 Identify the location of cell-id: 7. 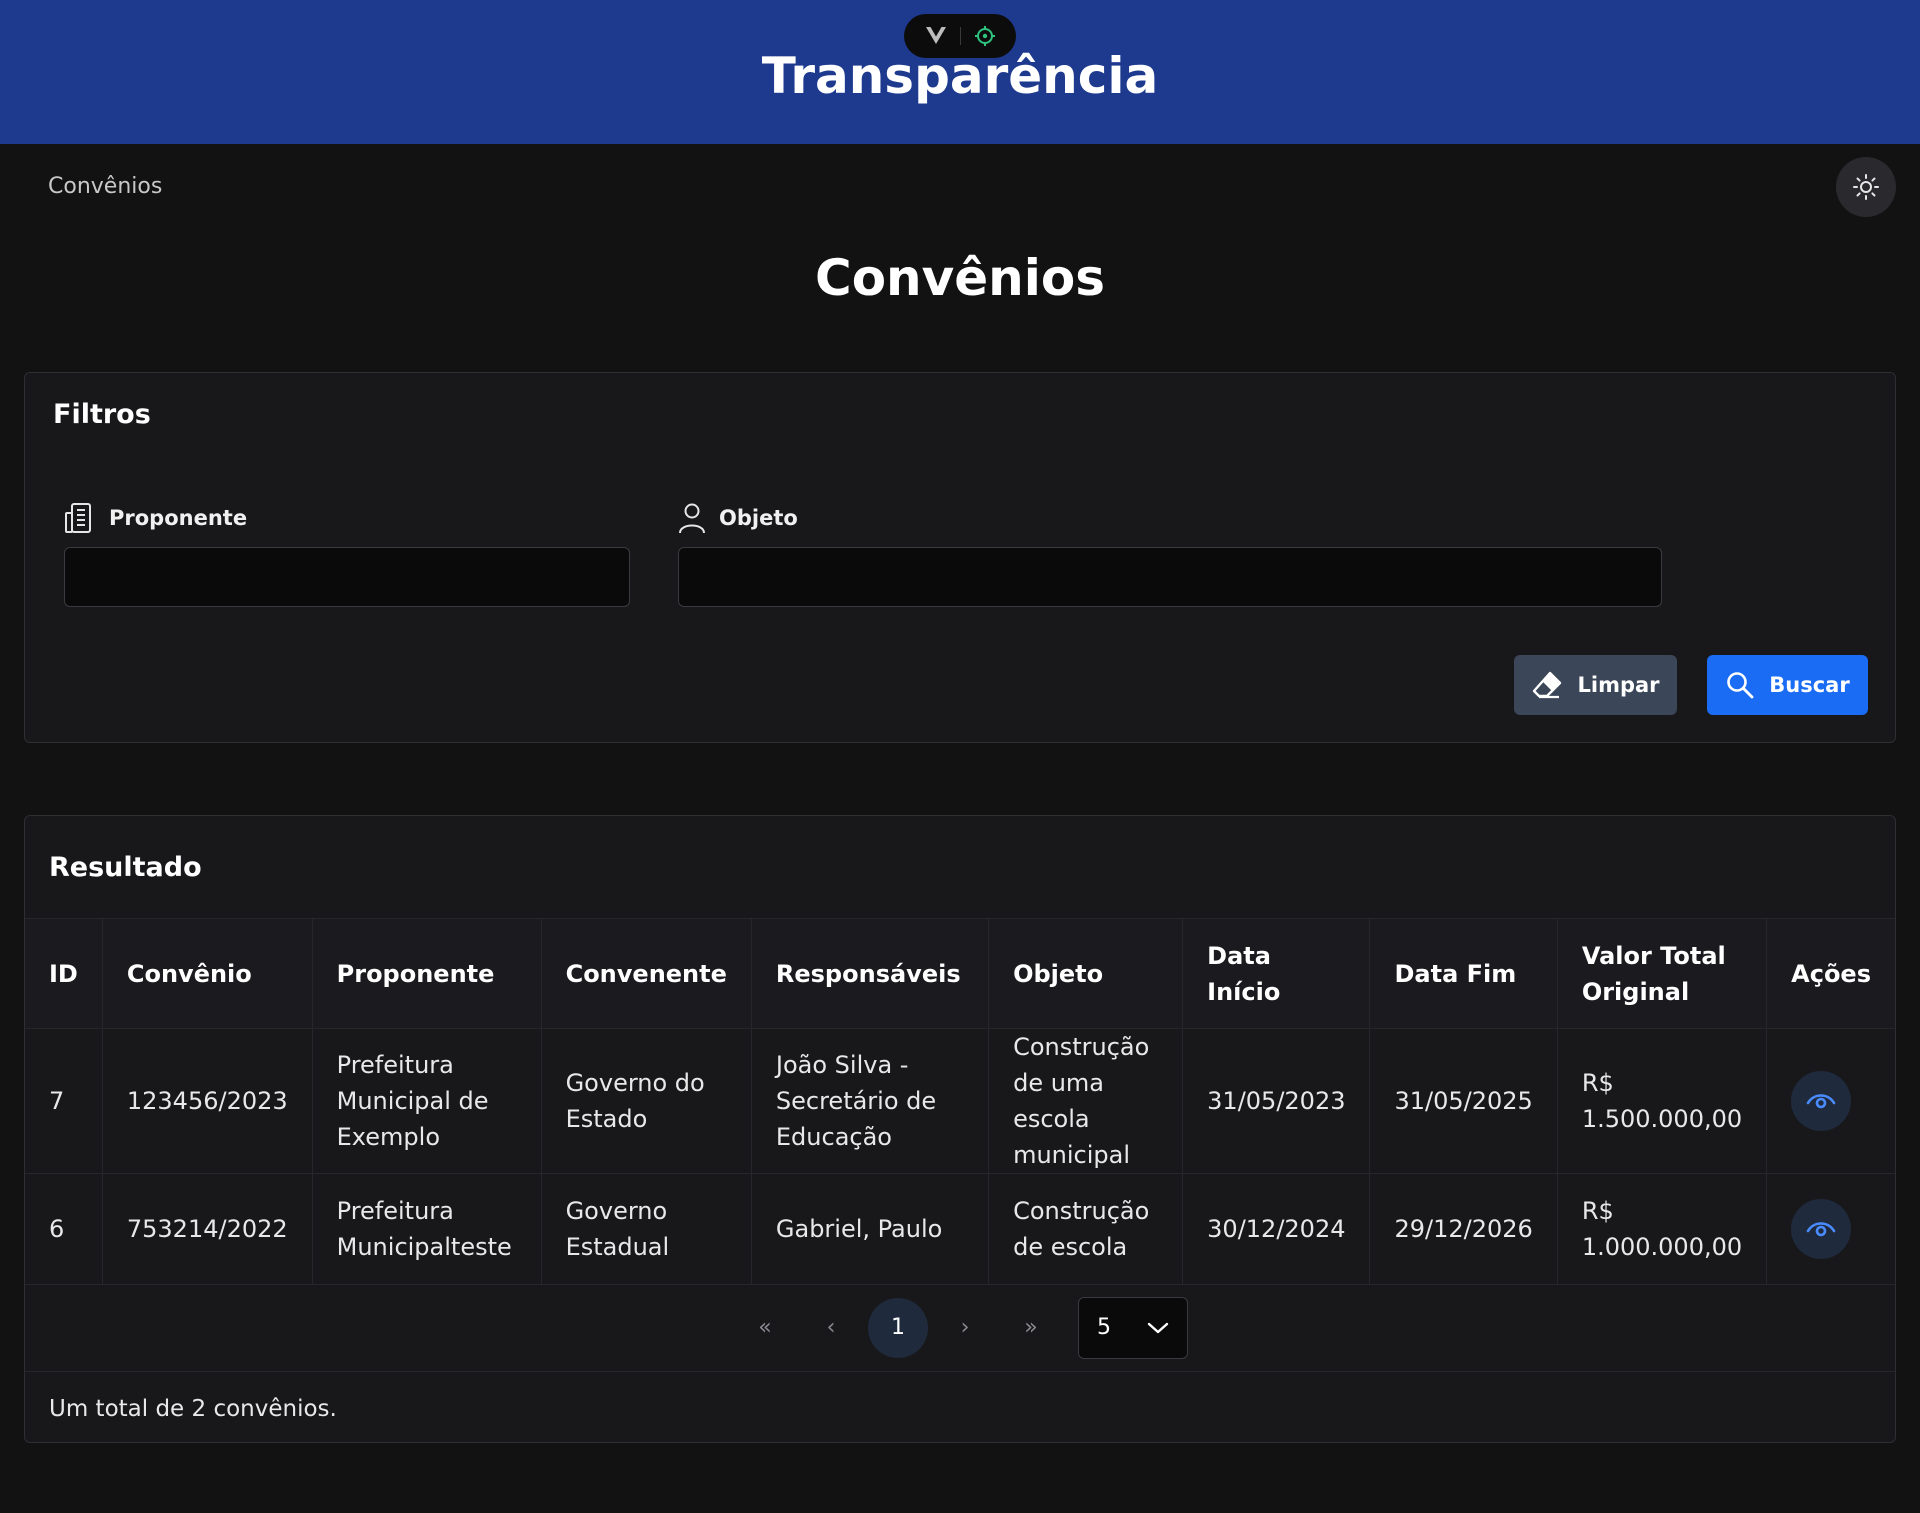
(64, 1101).